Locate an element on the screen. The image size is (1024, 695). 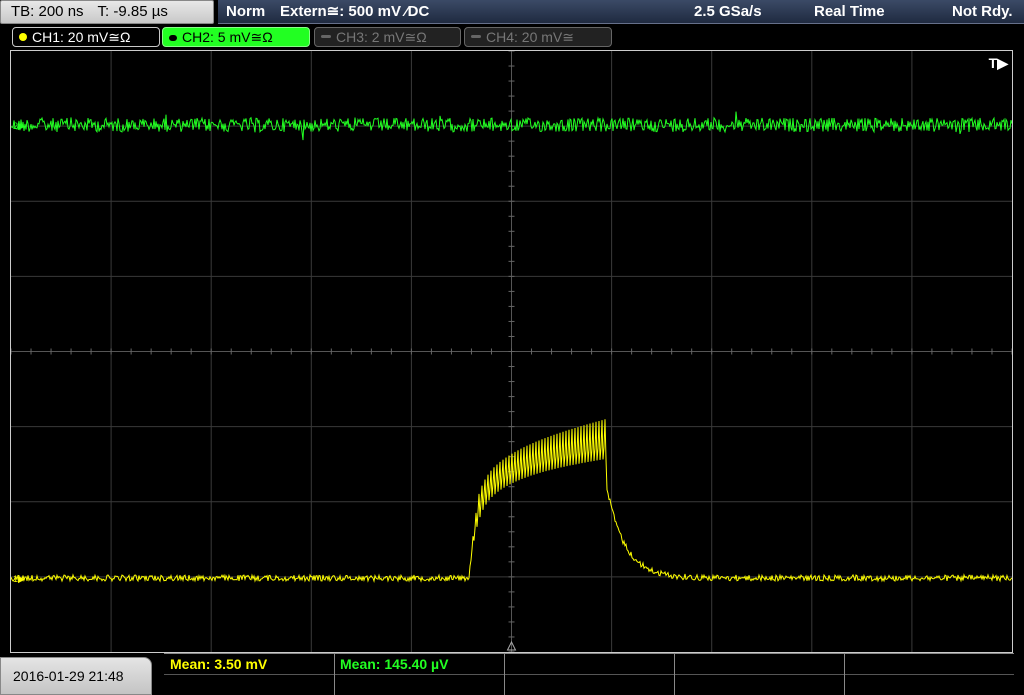
channel-4-indicator-icon is located at coordinates (476, 36).